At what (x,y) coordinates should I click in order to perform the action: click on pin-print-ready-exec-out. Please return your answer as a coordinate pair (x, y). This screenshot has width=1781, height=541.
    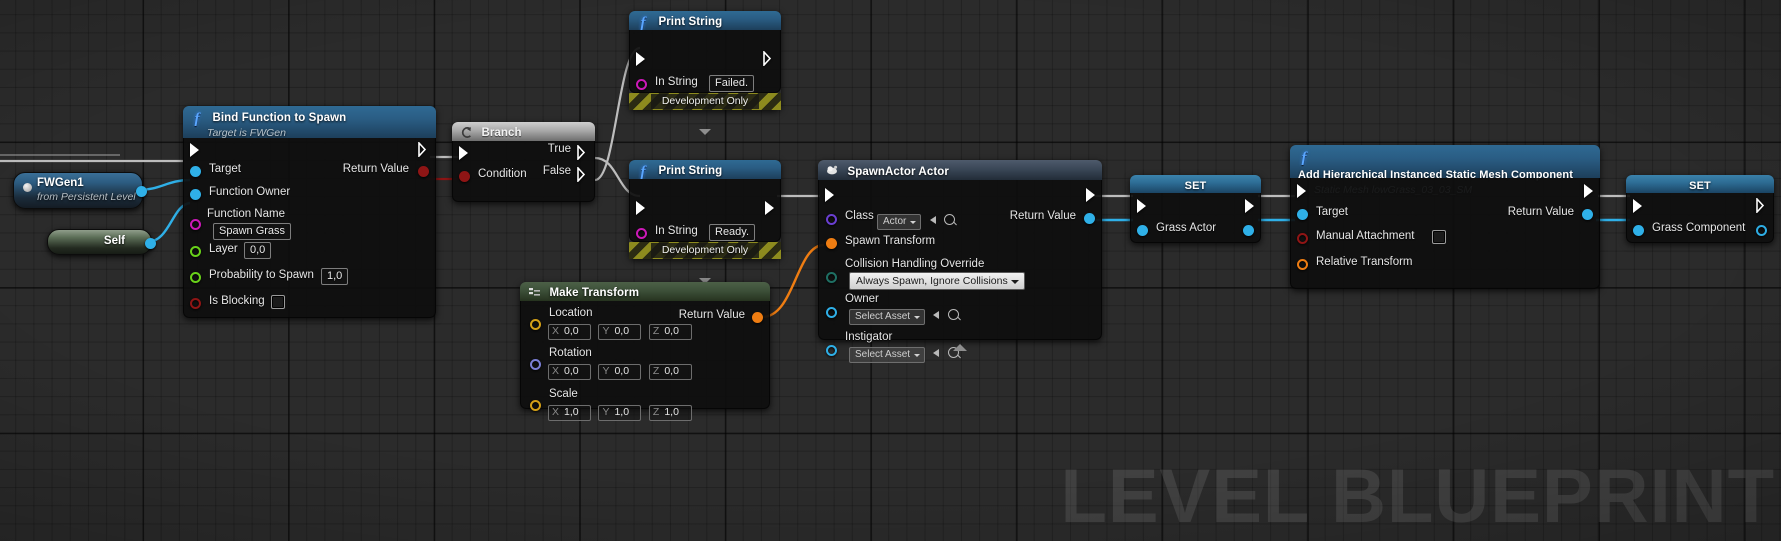
    Looking at the image, I should click on (769, 208).